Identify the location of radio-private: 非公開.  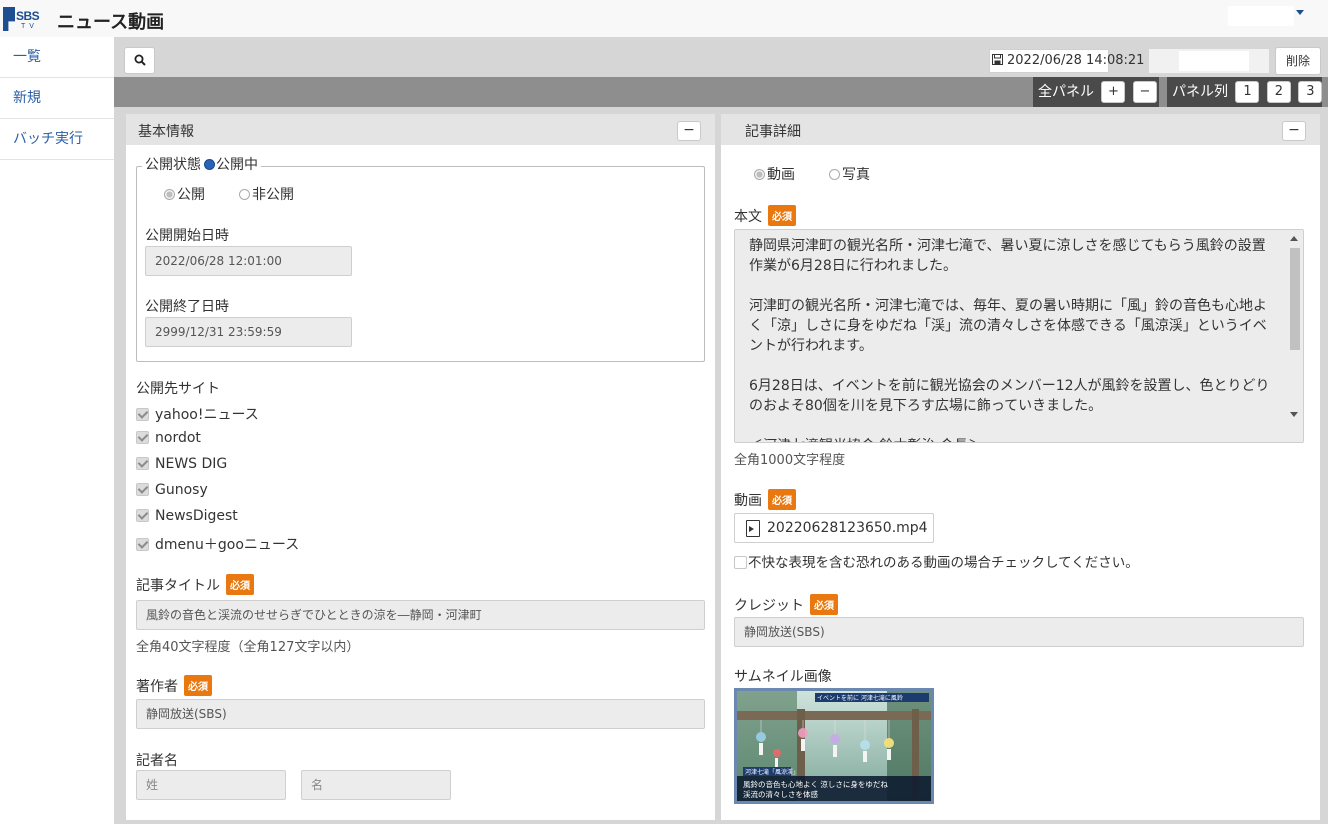
(266, 194).